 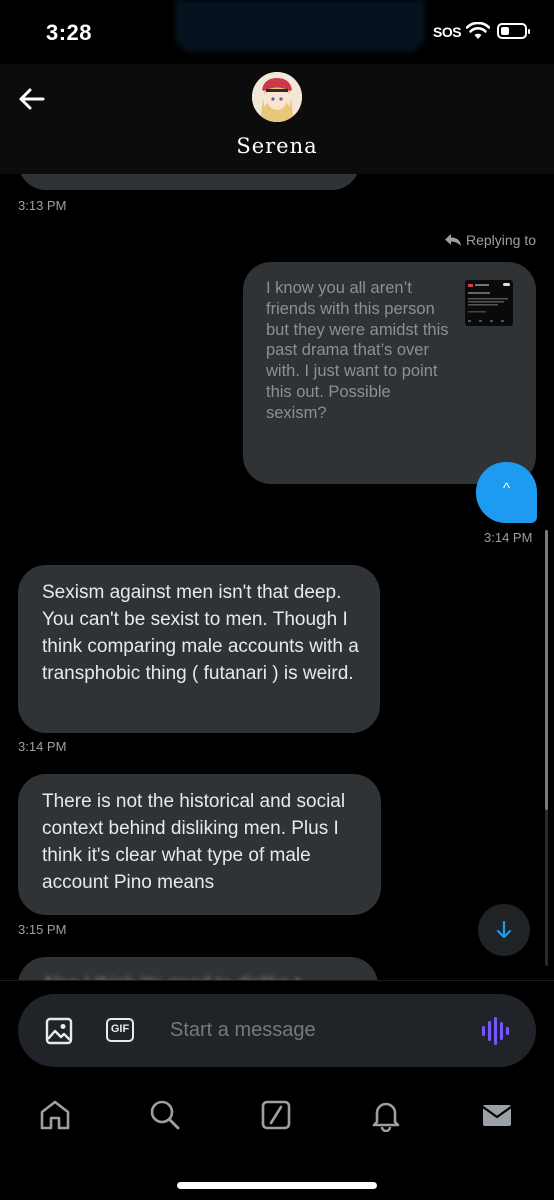 What do you see at coordinates (447, 32) in the screenshot?
I see `sos-indicator: SOS` at bounding box center [447, 32].